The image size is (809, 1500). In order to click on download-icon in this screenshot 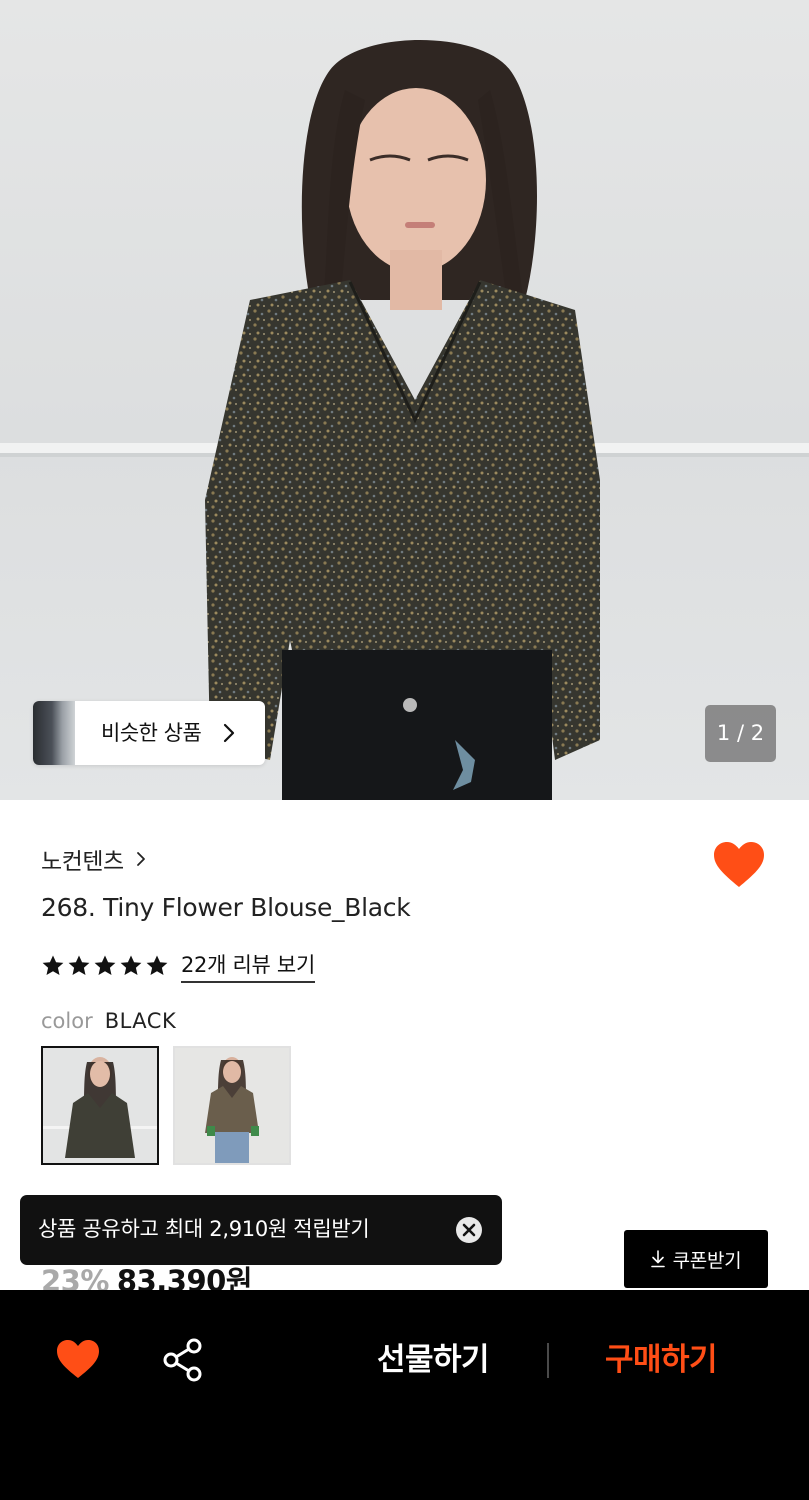, I will do `click(657, 1259)`.